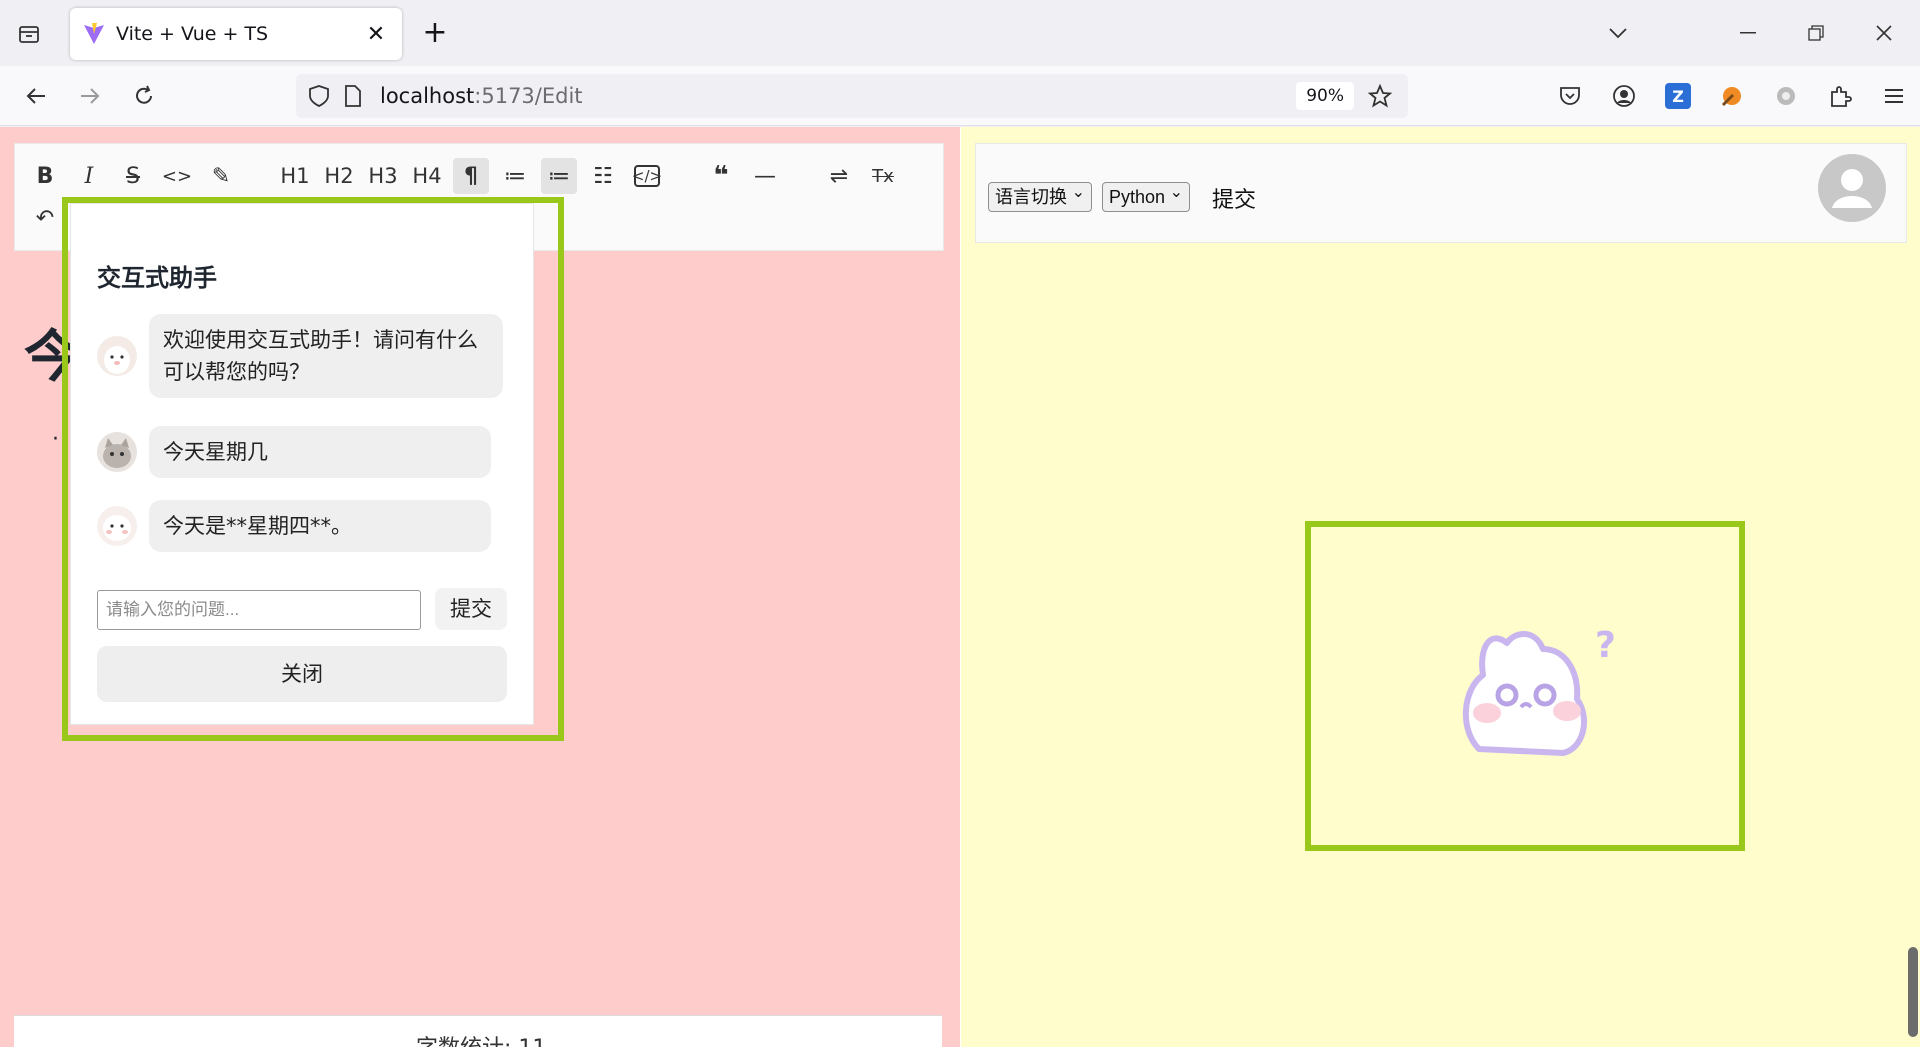 Image resolution: width=1920 pixels, height=1047 pixels. I want to click on language-switch-select: 语言切换, so click(1040, 195).